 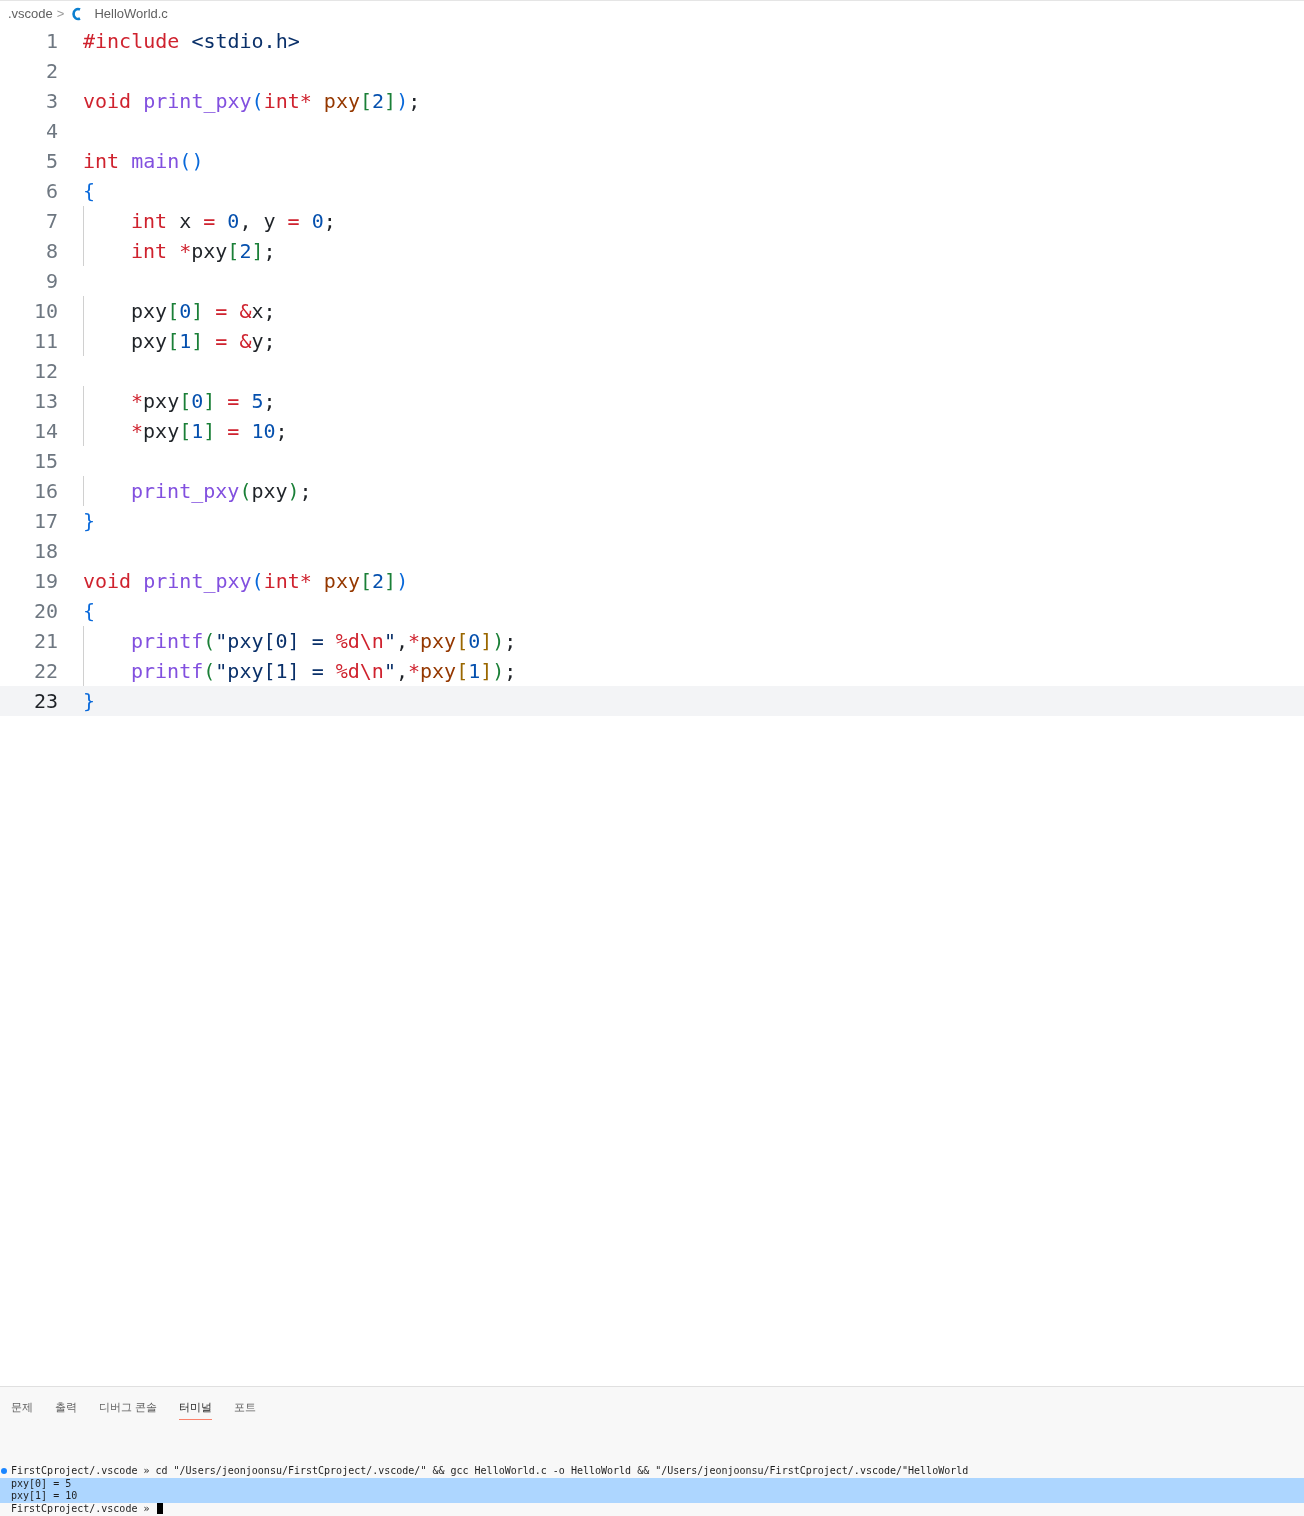 What do you see at coordinates (45, 341) in the screenshot?
I see `line-number: 11` at bounding box center [45, 341].